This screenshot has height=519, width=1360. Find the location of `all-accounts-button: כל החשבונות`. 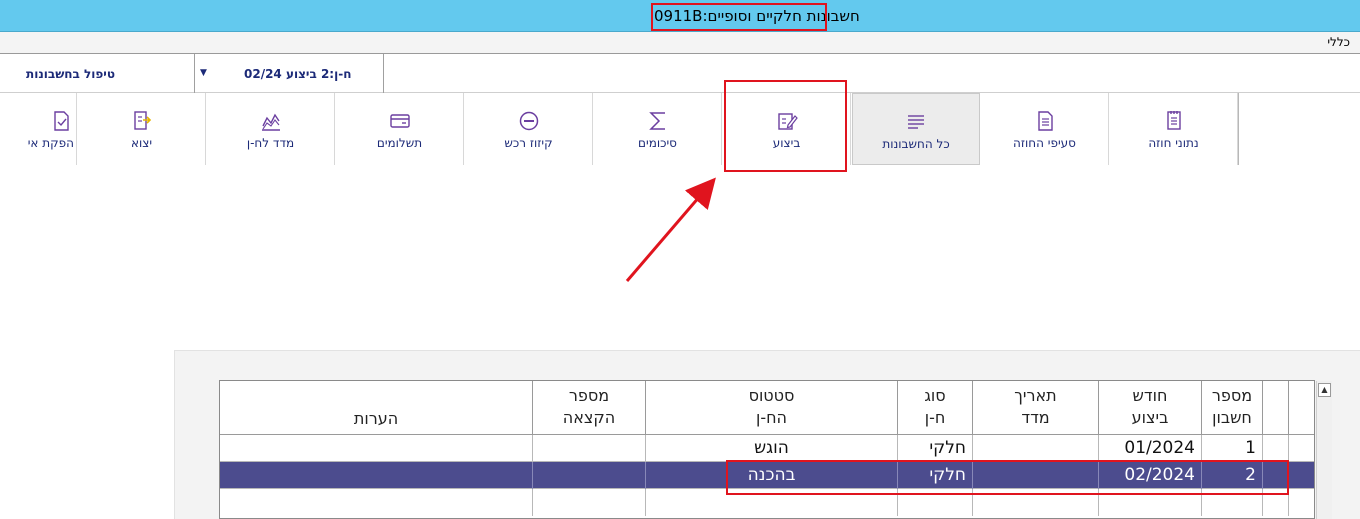

all-accounts-button: כל החשבונות is located at coordinates (916, 129).